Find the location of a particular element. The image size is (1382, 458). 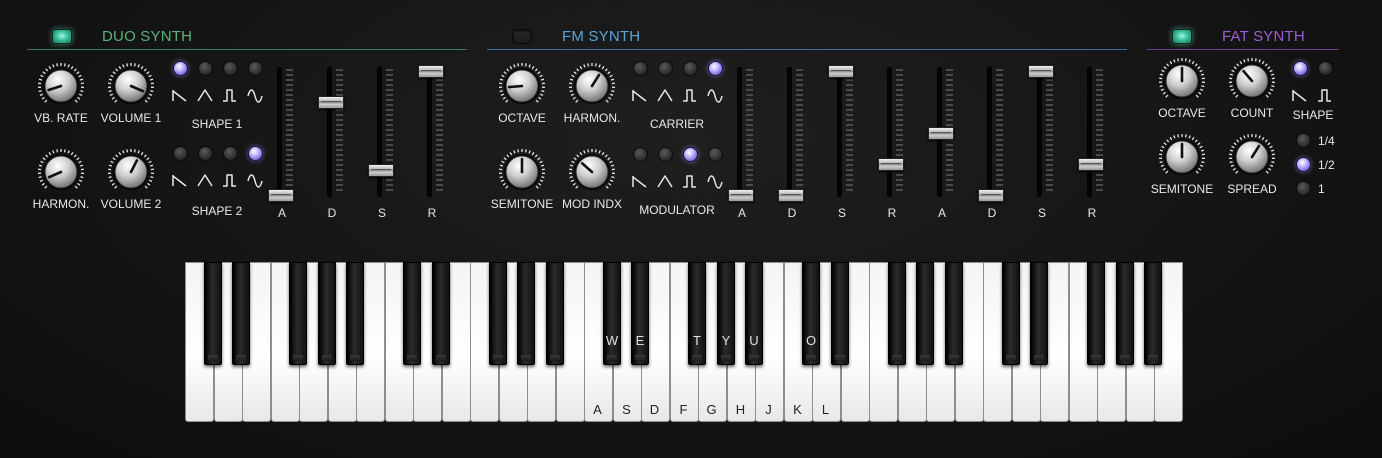

volume-1-knob is located at coordinates (131, 86).